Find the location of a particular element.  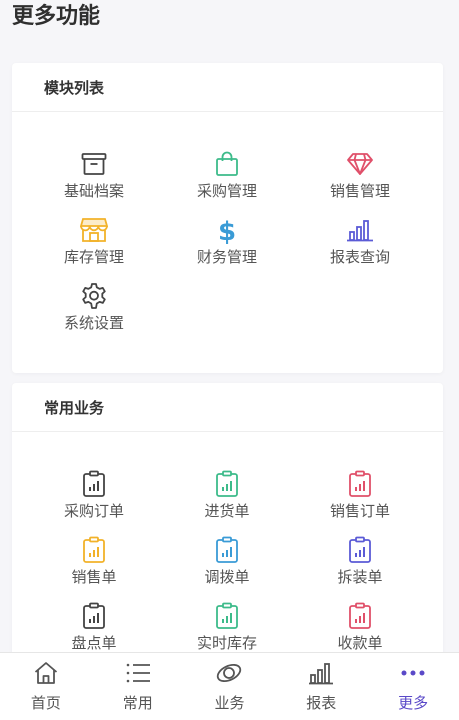

list-icon is located at coordinates (138, 673).